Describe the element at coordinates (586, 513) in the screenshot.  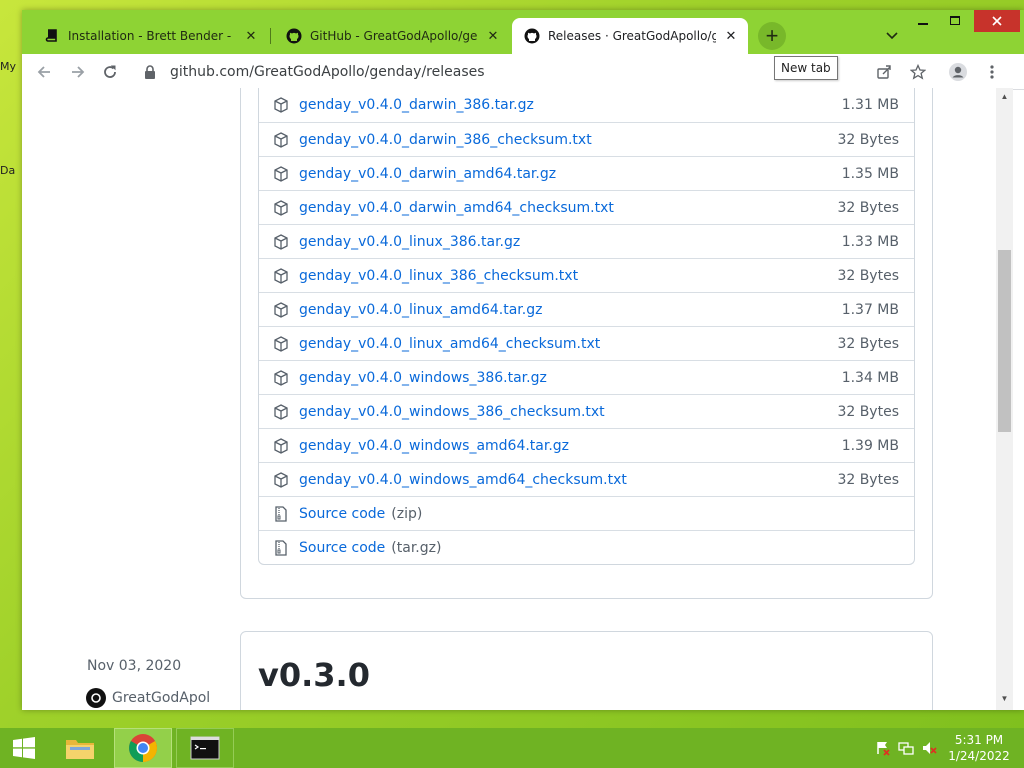
I see `source-code-row: Source code (zip)` at that location.